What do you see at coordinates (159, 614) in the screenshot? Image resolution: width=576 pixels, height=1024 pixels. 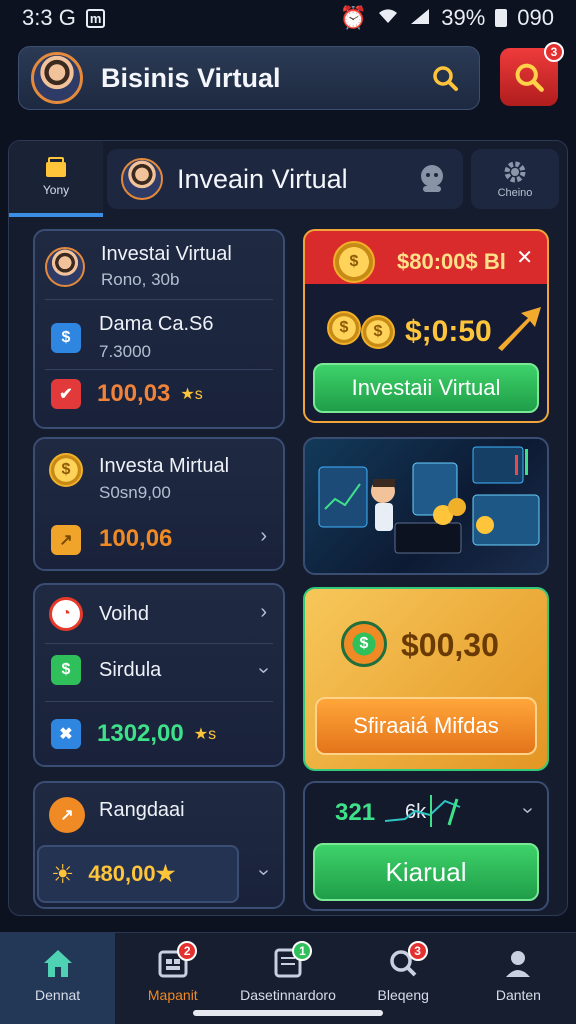 I see `list-item: ◔ Voihd` at bounding box center [159, 614].